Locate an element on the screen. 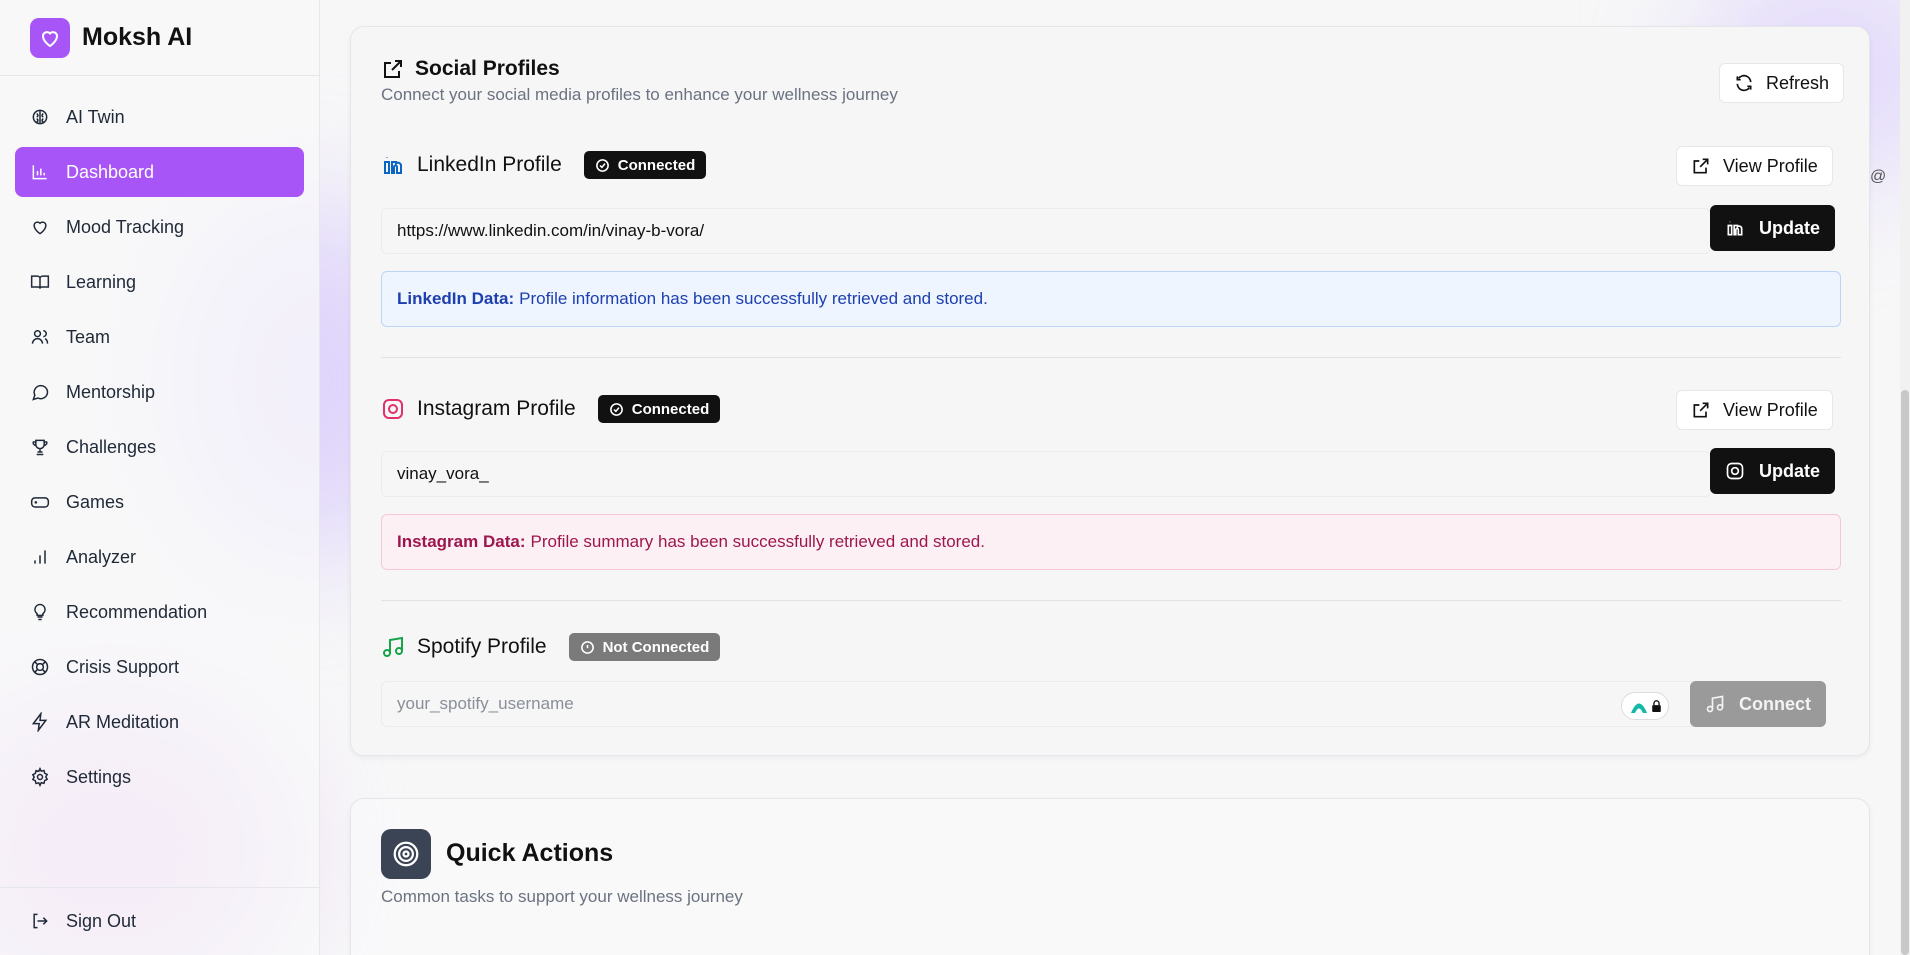  instagram-title: Instagram Profile is located at coordinates (496, 408).